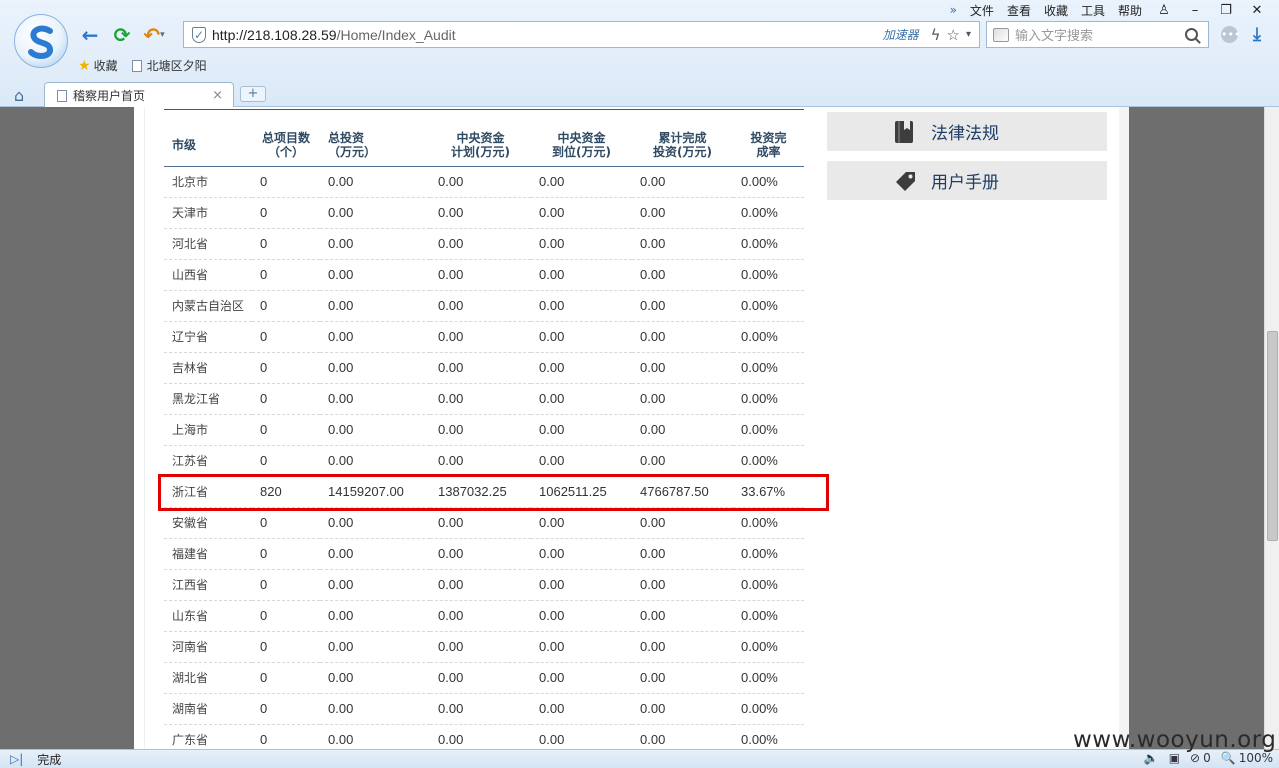  Describe the element at coordinates (1230, 34) in the screenshot. I see `more-icon: •••` at that location.